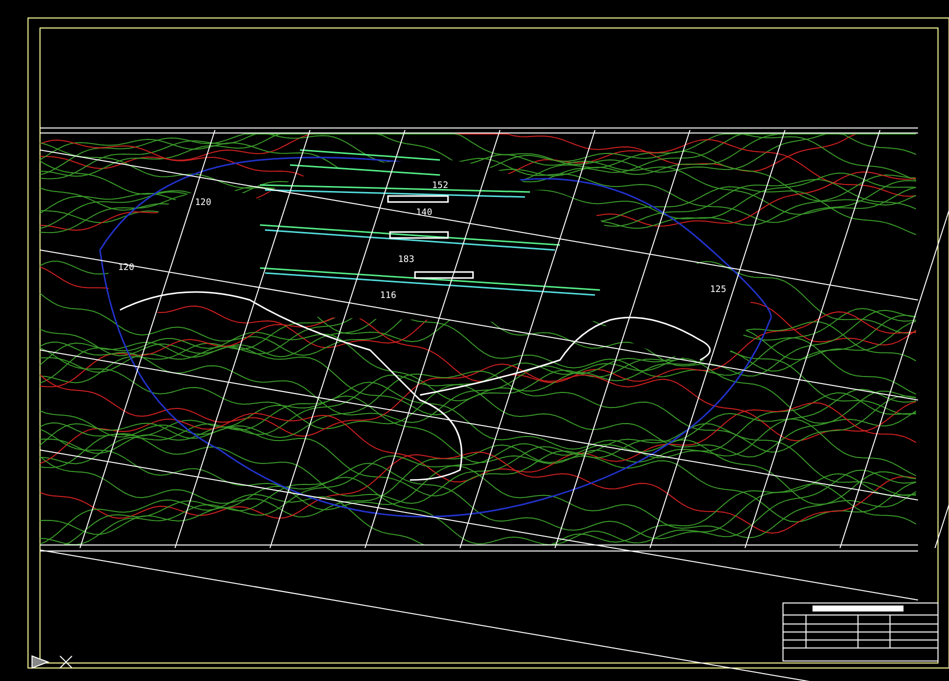 The height and width of the screenshot is (681, 949). I want to click on elevation-label: 183, so click(406, 260).